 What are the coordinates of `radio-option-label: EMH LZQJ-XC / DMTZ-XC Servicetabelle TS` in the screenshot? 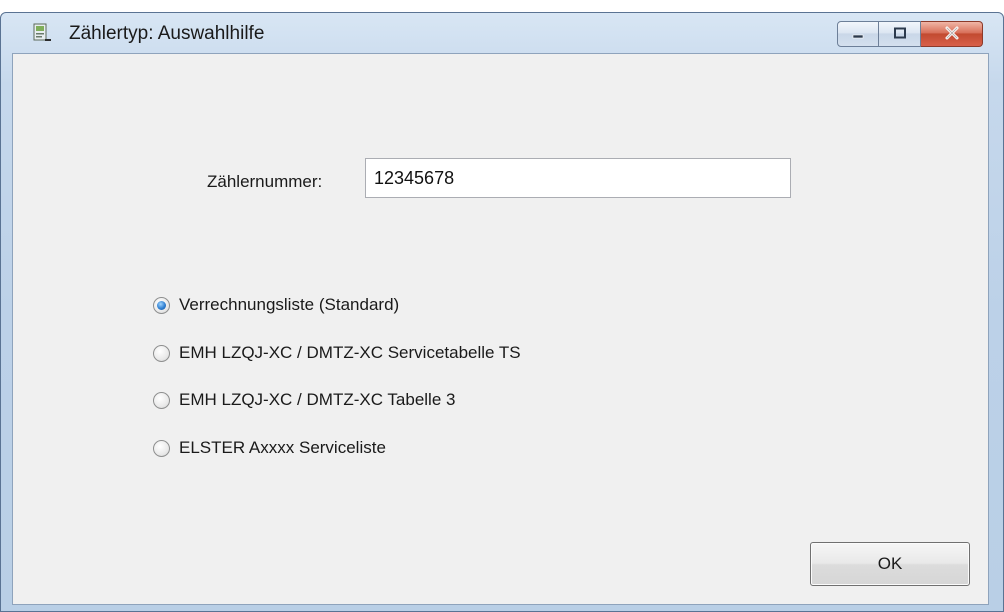 It's located at (350, 352).